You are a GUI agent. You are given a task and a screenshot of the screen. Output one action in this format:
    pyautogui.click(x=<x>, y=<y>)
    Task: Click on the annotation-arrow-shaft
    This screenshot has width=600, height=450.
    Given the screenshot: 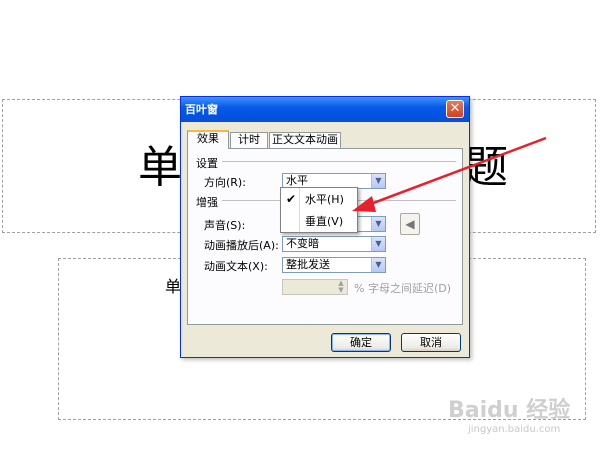 What is the action you would take?
    pyautogui.click(x=457, y=171)
    